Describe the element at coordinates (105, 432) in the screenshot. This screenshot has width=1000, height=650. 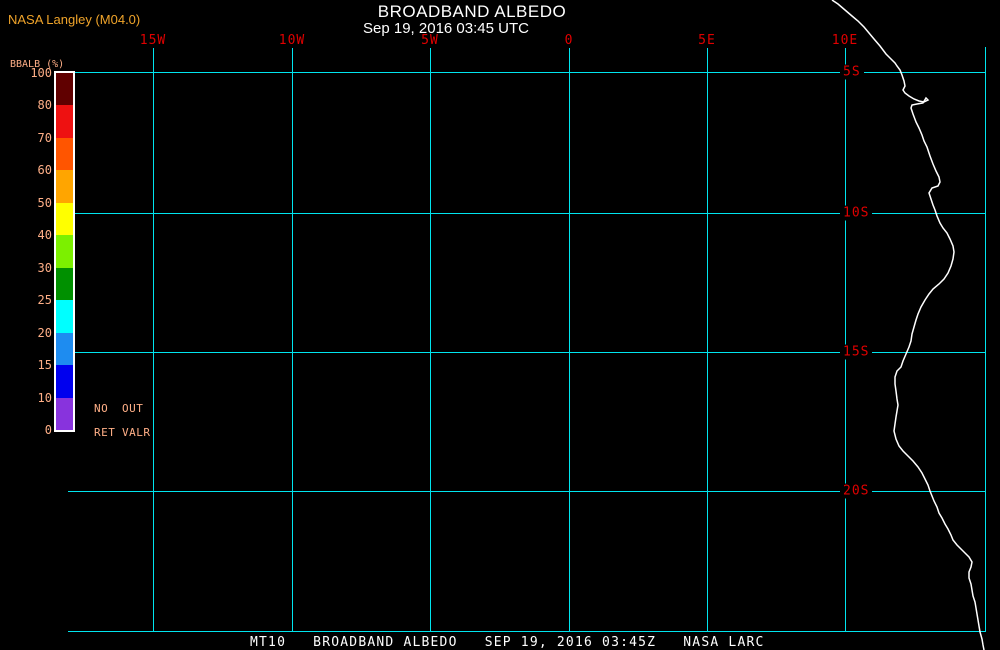
I see `flag-ret-label: RET` at that location.